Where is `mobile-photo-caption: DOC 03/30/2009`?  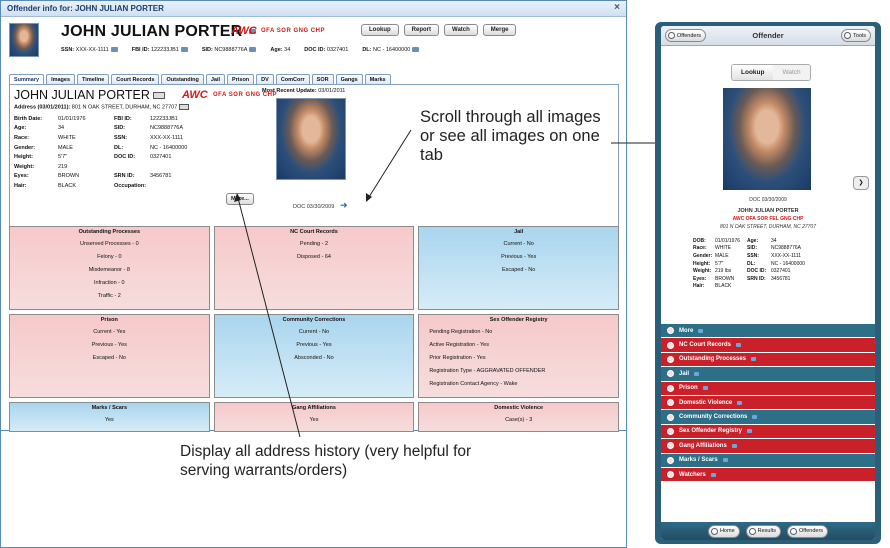 mobile-photo-caption: DOC 03/30/2009 is located at coordinates (768, 200).